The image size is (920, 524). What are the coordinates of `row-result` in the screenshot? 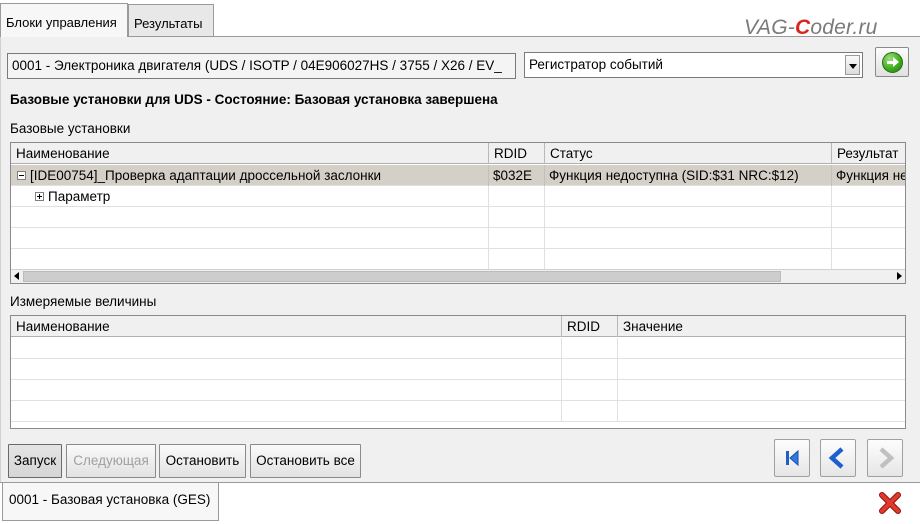 It's located at (868, 196).